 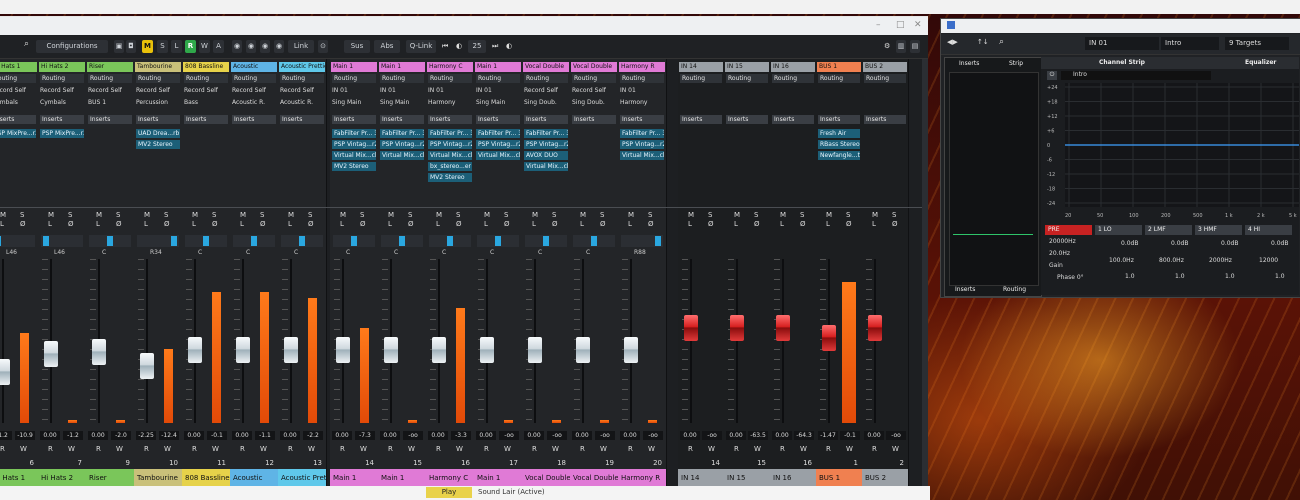 I want to click on minimize-icon: –, so click(x=881, y=25).